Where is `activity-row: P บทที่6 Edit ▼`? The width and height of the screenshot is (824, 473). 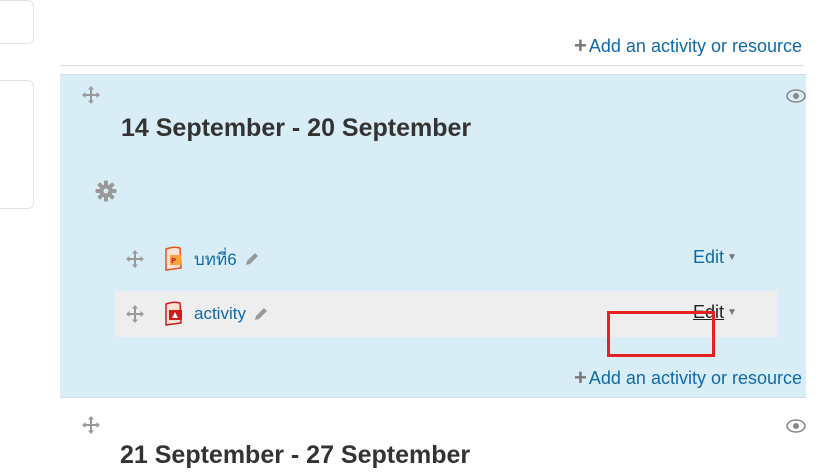
activity-row: P บทที่6 Edit ▼ is located at coordinates (446, 259).